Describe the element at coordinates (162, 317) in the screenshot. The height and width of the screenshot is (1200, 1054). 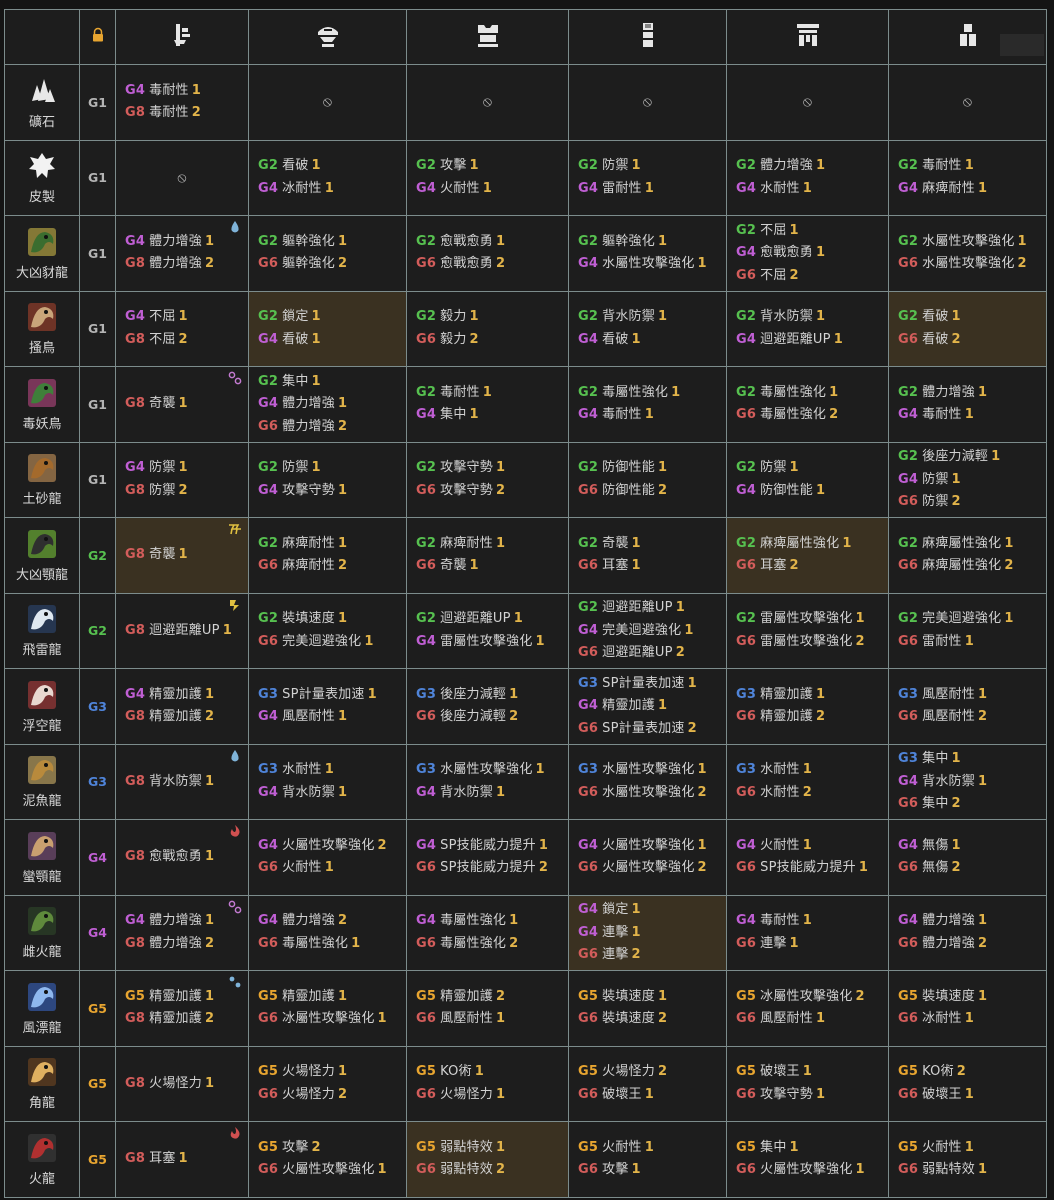
I see `skill-name: 不屈` at that location.